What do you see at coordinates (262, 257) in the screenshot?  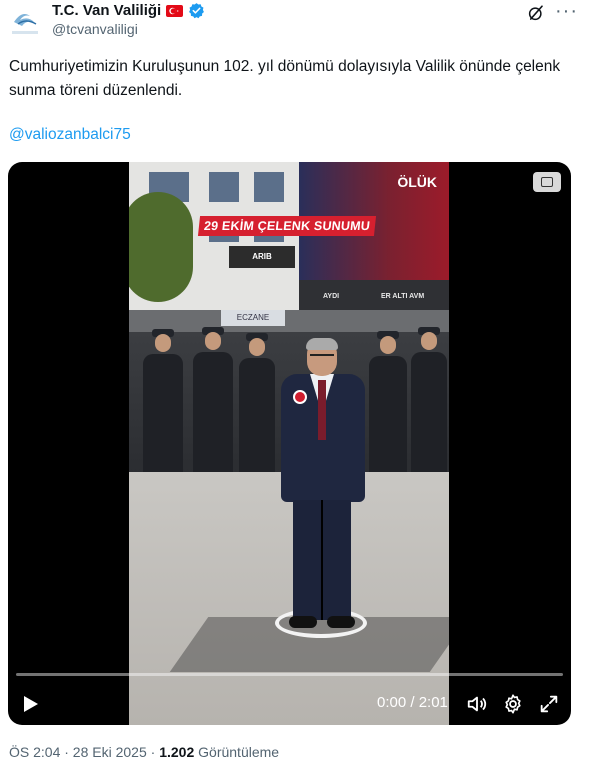 I see `sign-arib: ARIB` at bounding box center [262, 257].